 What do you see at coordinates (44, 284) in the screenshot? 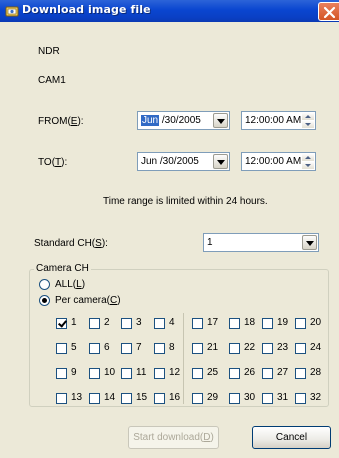
I see `all-radio` at bounding box center [44, 284].